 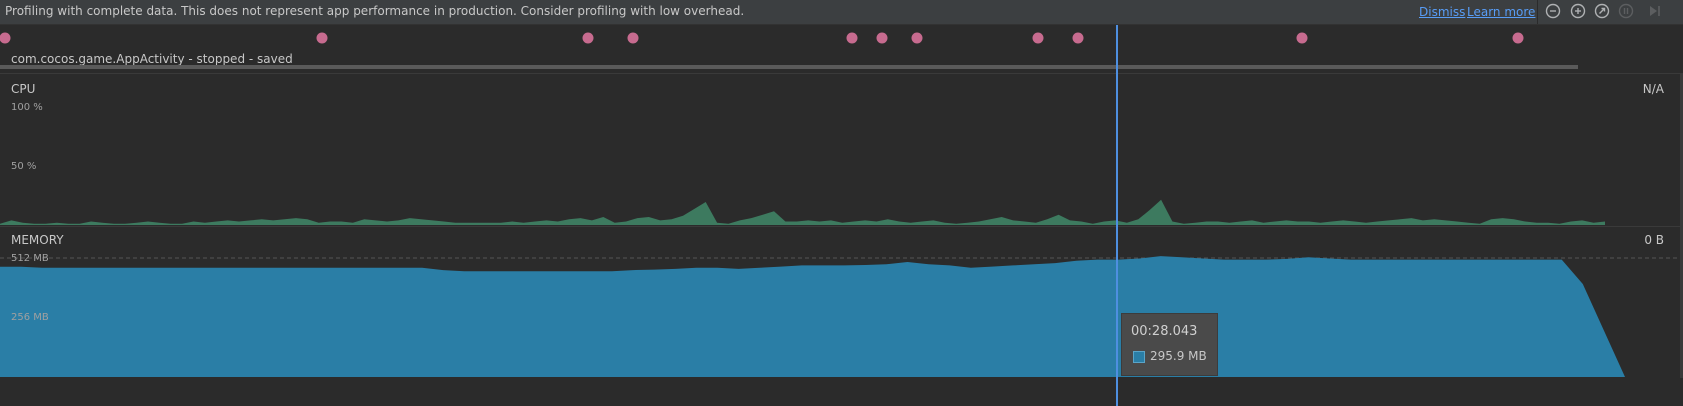 I want to click on timeline-footer, so click(x=841, y=392).